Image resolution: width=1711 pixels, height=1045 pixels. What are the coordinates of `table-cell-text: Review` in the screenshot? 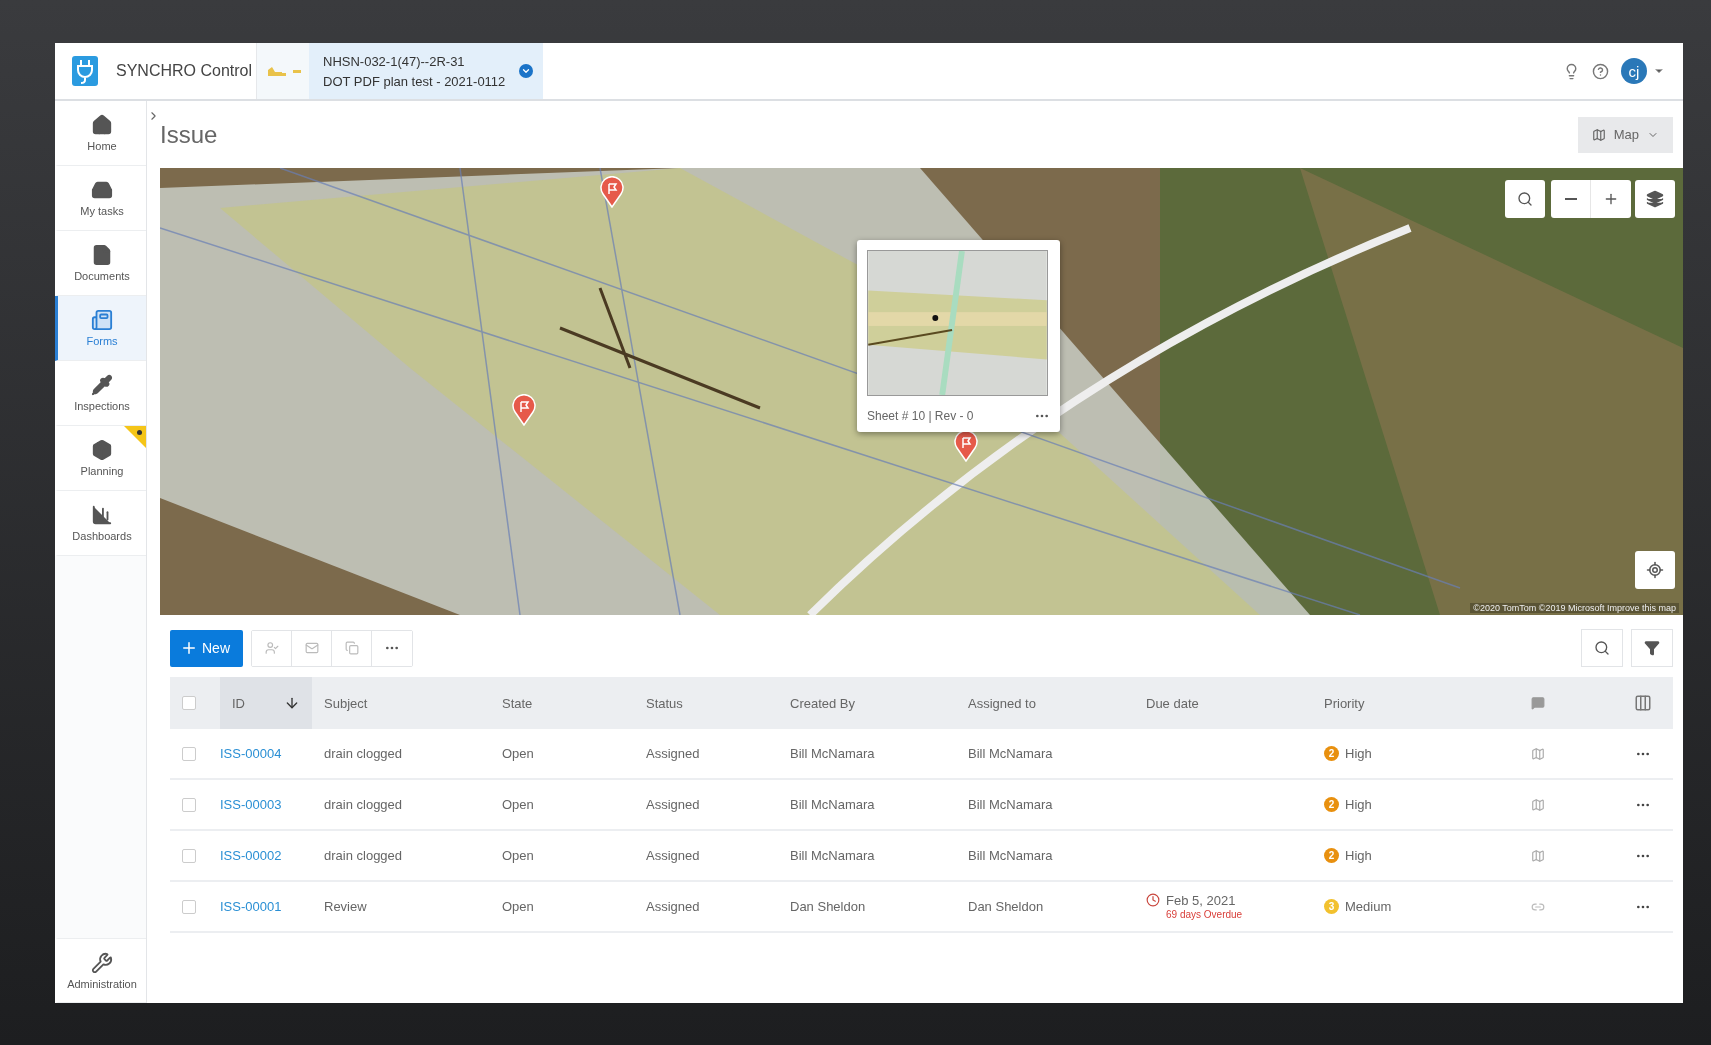 It's located at (345, 906).